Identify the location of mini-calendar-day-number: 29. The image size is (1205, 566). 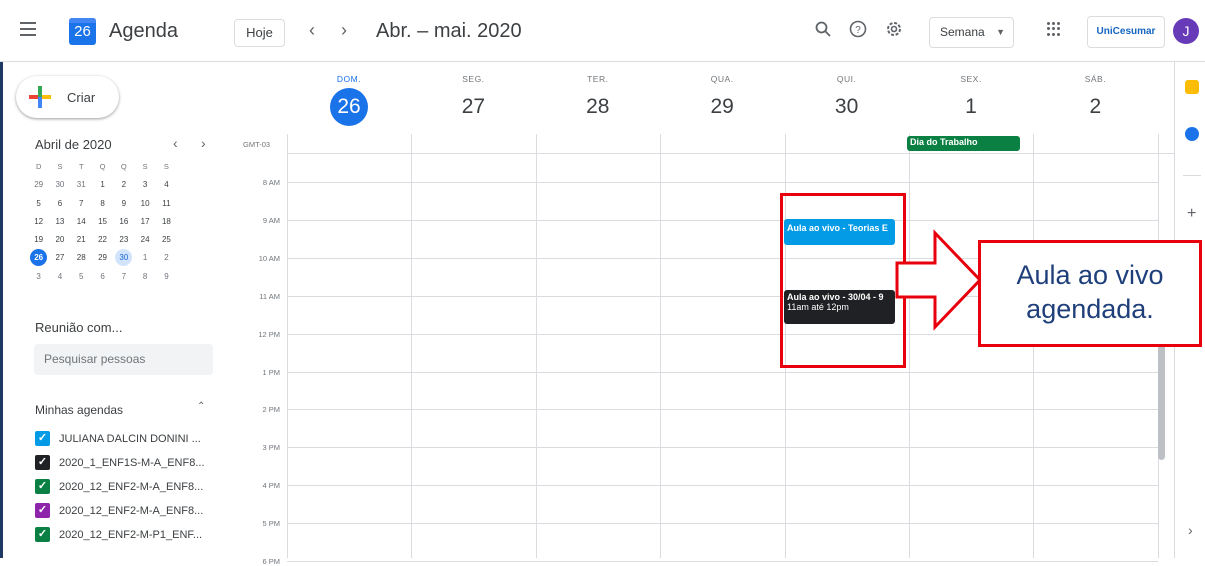
(39, 185).